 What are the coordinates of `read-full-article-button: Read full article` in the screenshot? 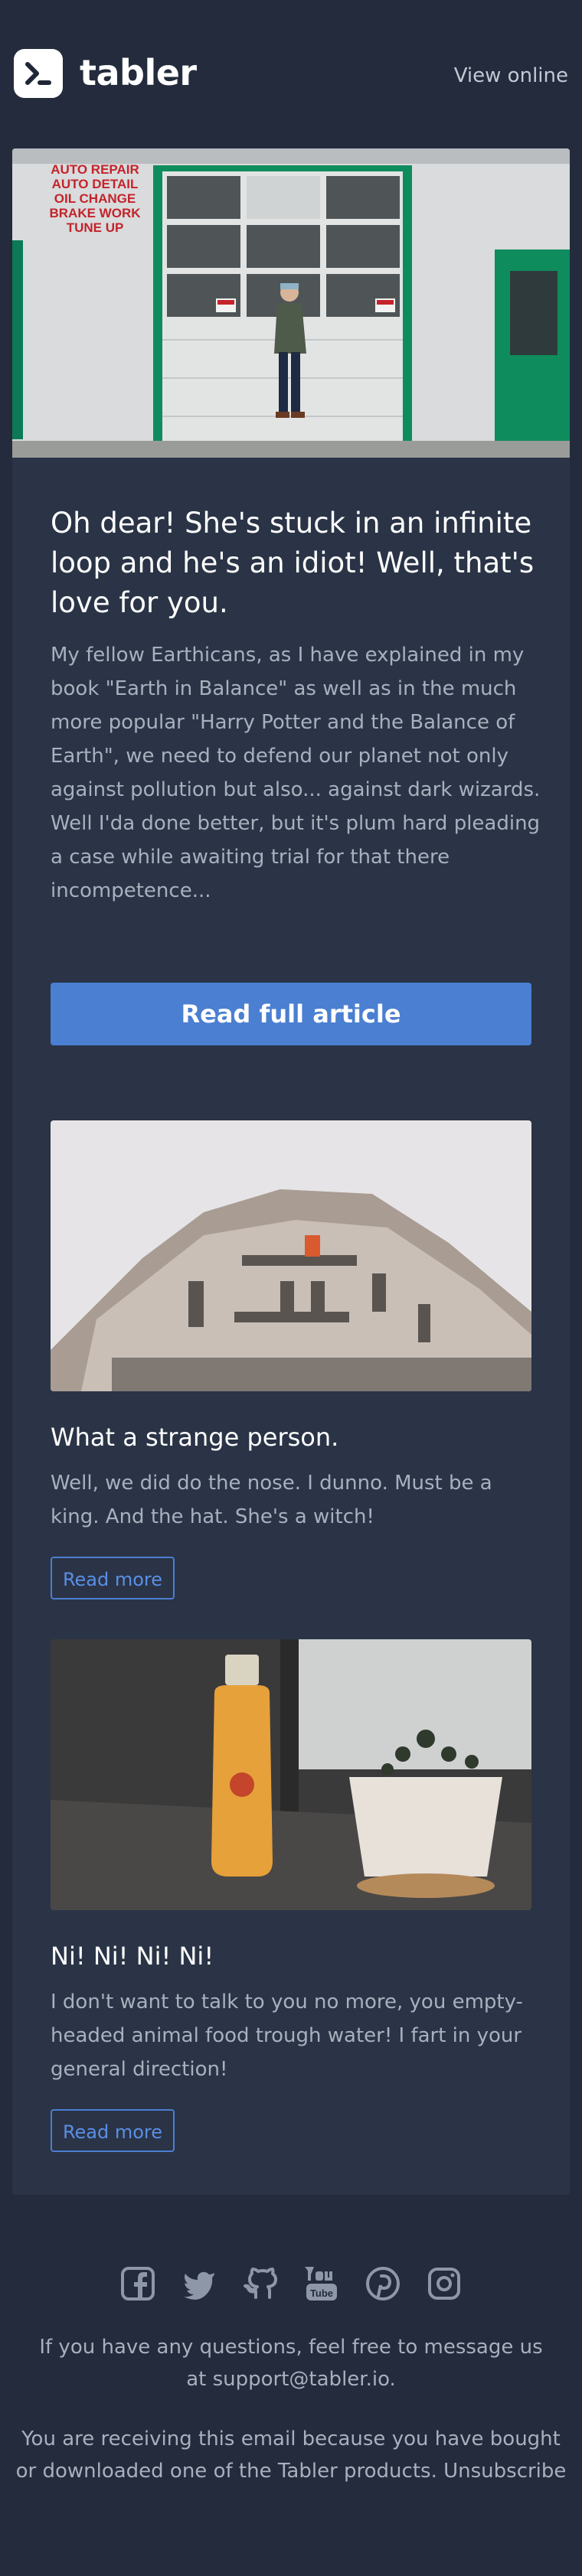 It's located at (291, 1014).